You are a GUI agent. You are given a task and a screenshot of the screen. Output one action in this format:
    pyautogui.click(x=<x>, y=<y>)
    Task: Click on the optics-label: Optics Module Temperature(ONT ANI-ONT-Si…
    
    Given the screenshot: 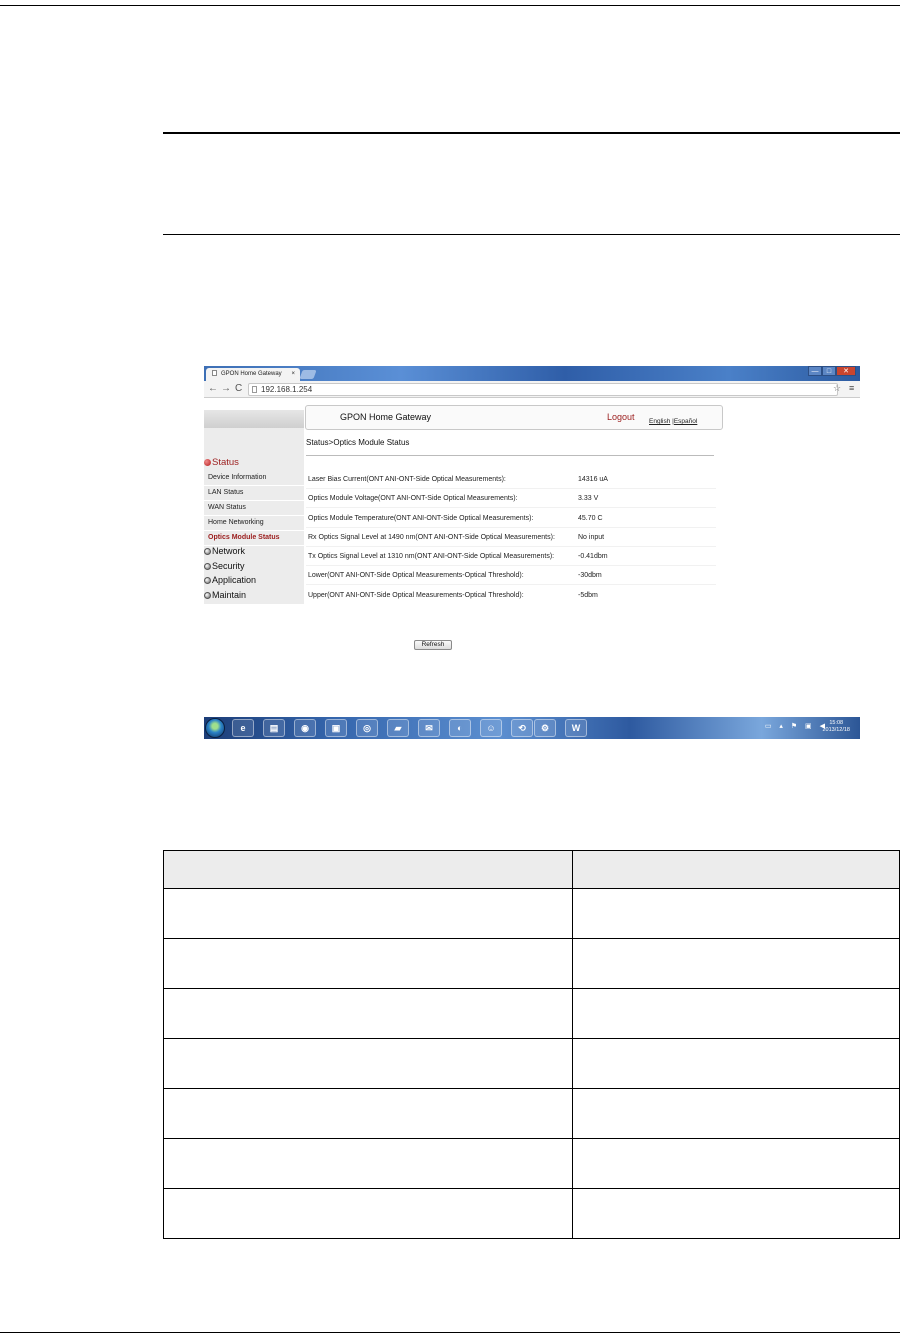 What is the action you would take?
    pyautogui.click(x=421, y=518)
    